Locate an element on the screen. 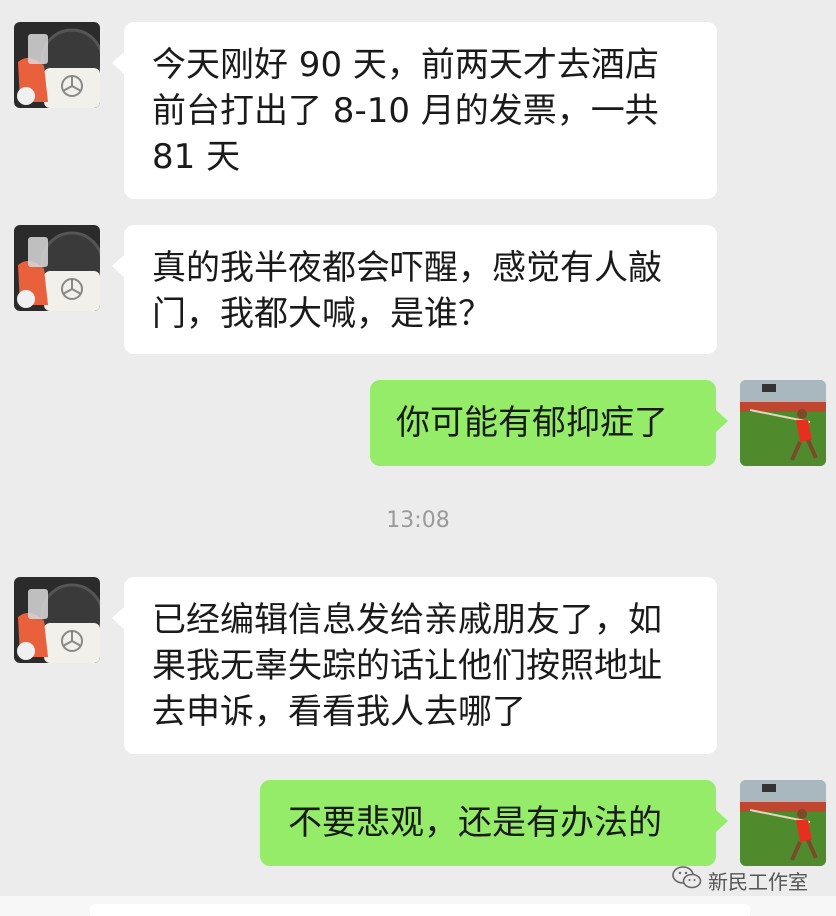  message-bubble-outgoing: 你可能有郁抑症了 is located at coordinates (549, 423).